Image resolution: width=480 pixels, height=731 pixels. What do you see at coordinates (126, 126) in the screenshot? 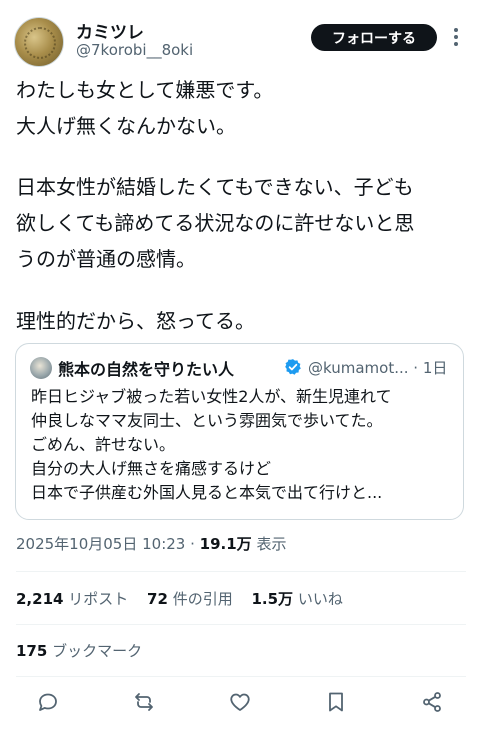
I see `post-text-line: 大人げ無くなんかない。` at bounding box center [126, 126].